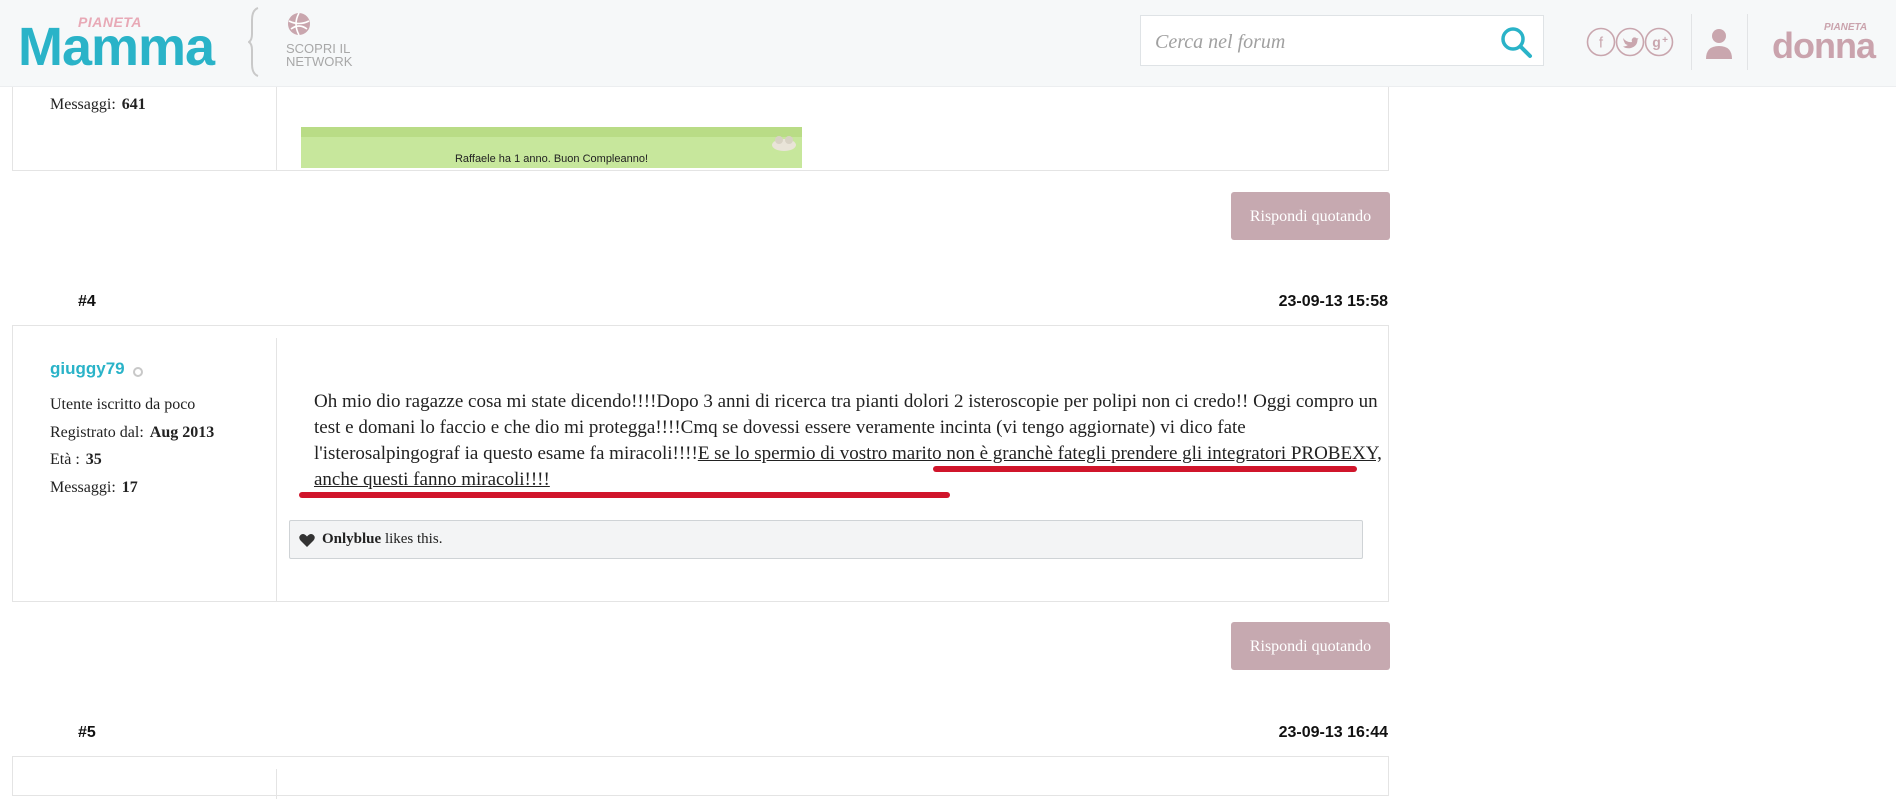 Image resolution: width=1896 pixels, height=799 pixels. I want to click on signature-grass, so click(551, 132).